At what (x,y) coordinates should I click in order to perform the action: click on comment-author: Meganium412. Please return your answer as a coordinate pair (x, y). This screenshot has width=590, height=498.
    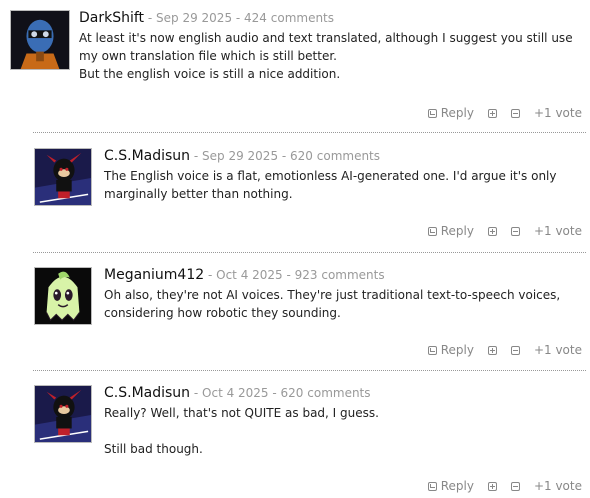
    Looking at the image, I should click on (154, 275).